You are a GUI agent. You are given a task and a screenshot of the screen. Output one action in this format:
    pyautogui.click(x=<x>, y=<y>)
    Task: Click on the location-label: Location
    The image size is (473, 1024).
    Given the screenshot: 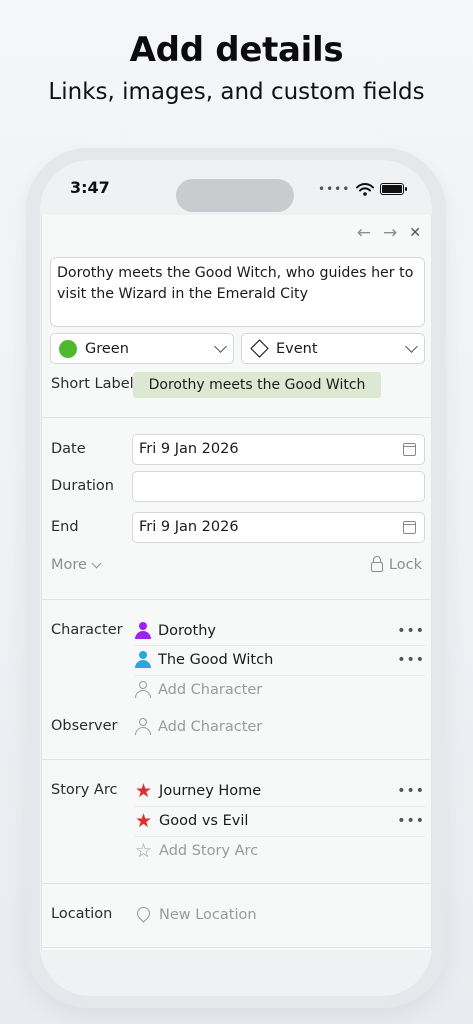 What is the action you would take?
    pyautogui.click(x=82, y=914)
    